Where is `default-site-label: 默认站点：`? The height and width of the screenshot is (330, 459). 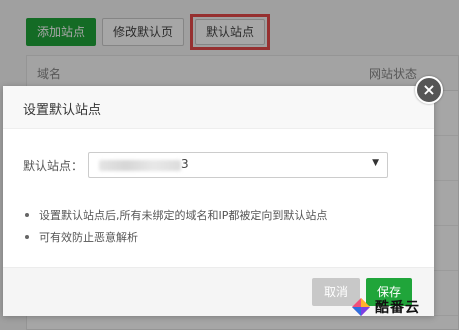 default-site-label: 默认站点： is located at coordinates (53, 165).